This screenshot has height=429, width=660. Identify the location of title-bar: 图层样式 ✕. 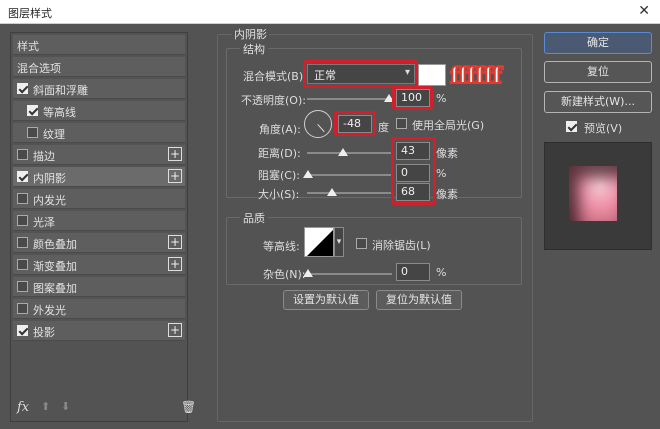
(330, 12).